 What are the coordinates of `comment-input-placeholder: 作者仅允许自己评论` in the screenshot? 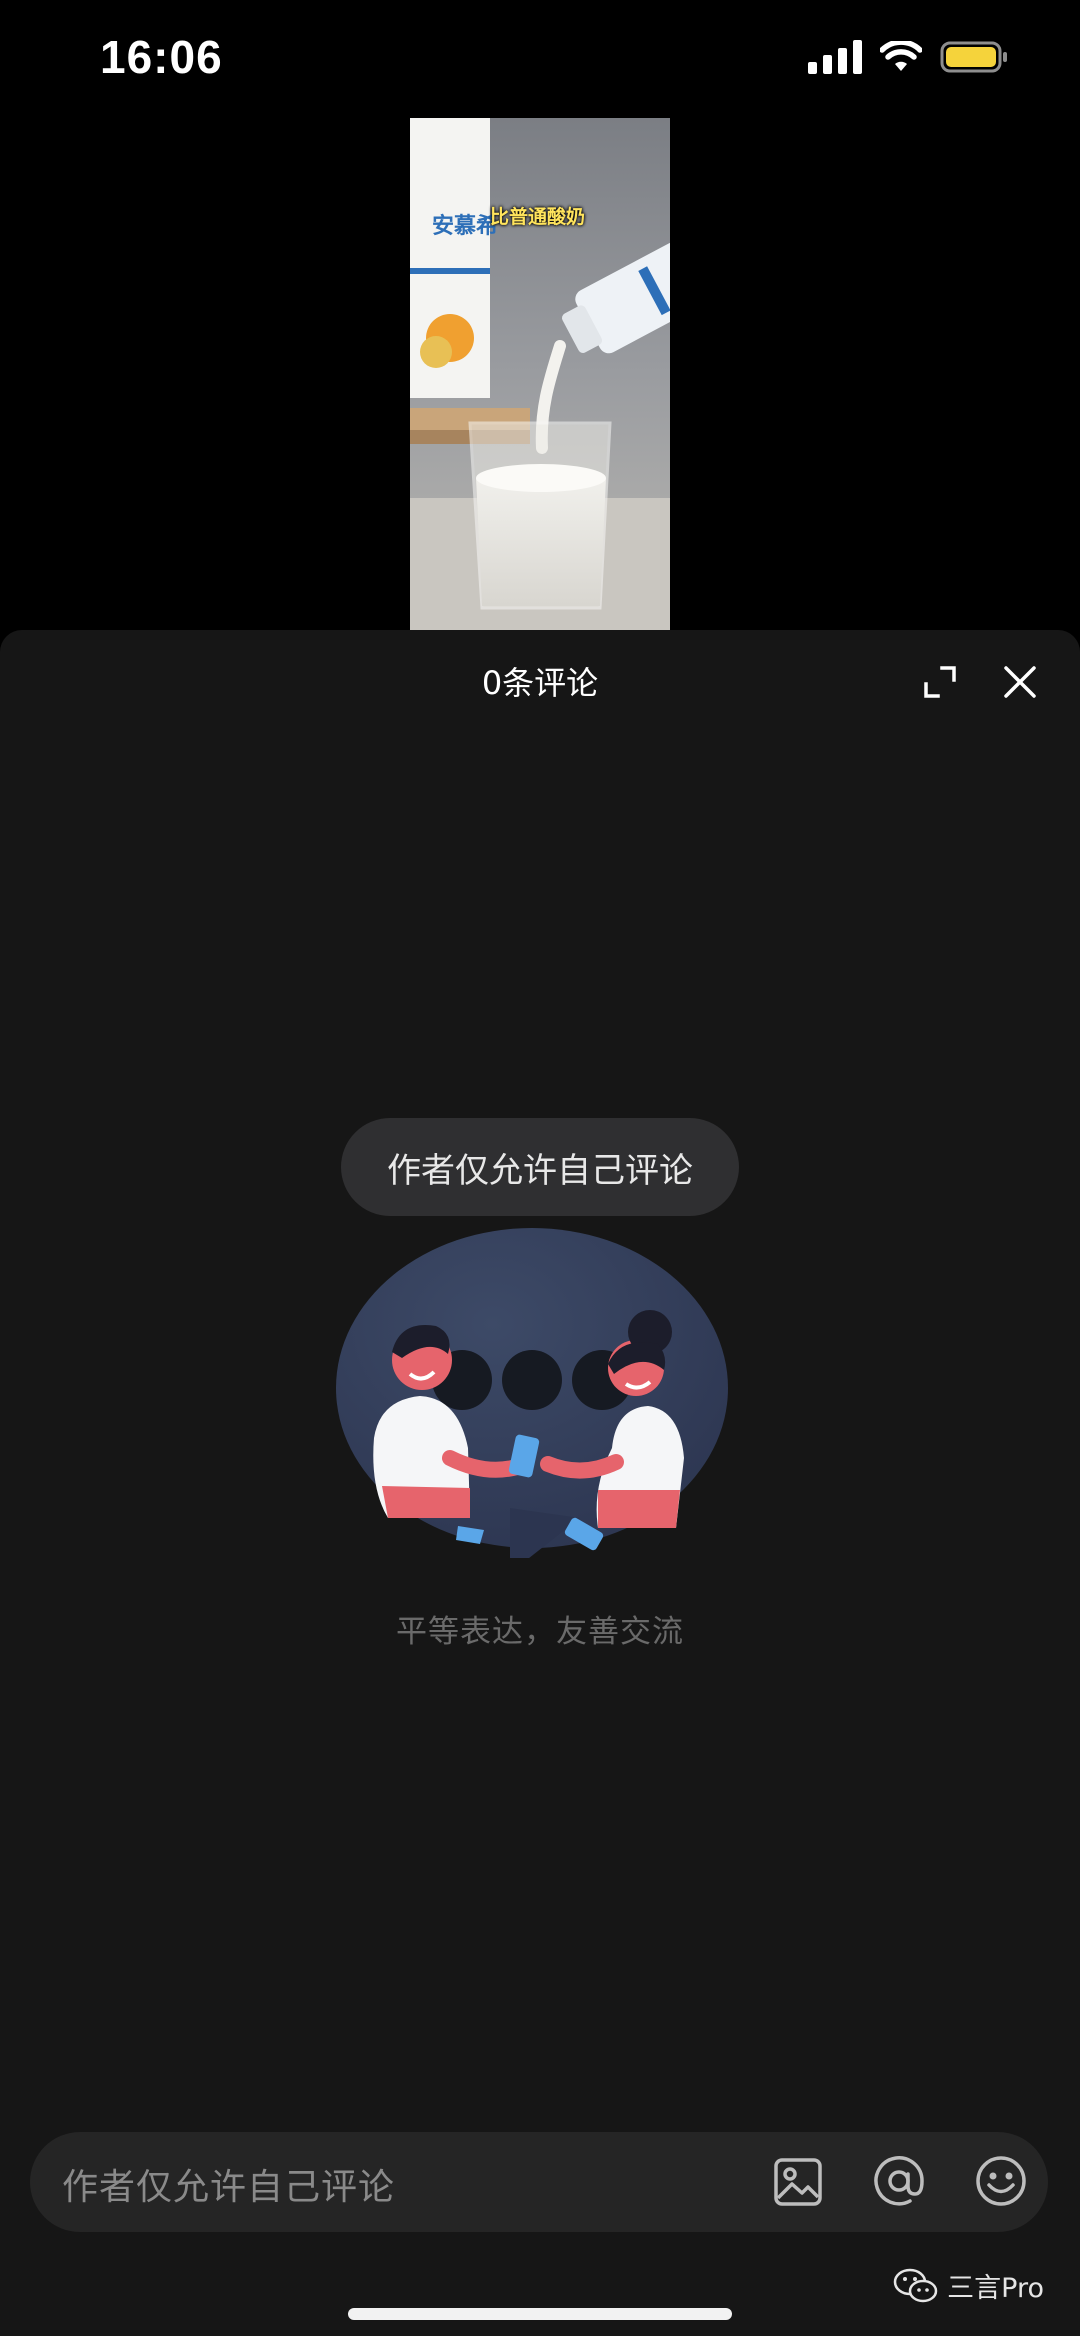 It's located at (229, 2187).